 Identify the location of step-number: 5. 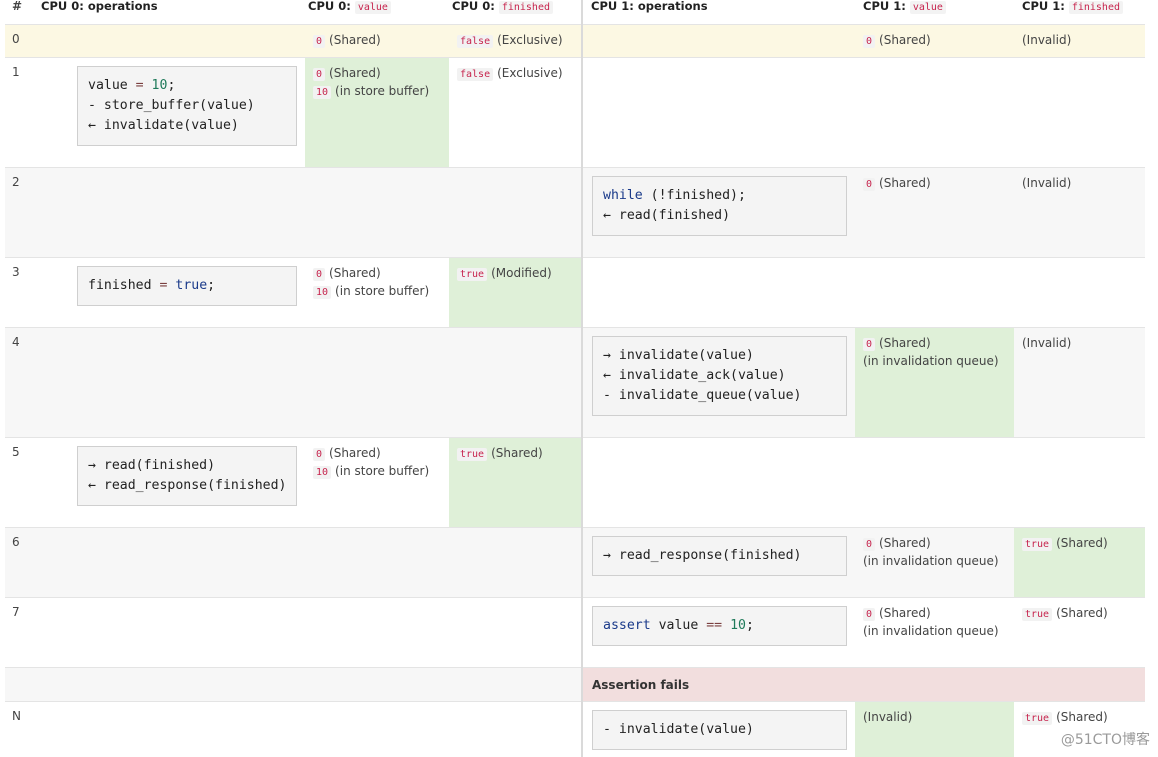
(23, 481).